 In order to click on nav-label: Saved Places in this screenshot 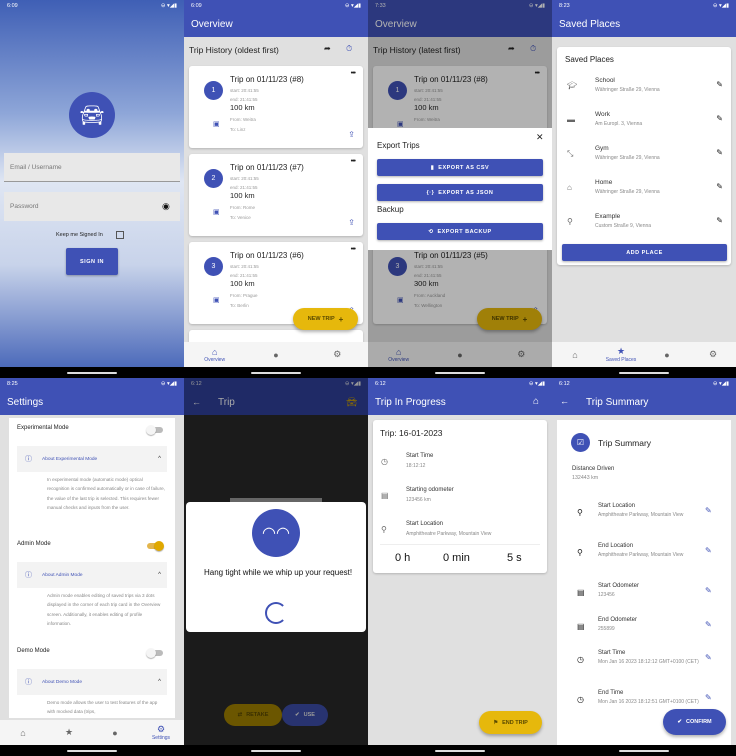, I will do `click(621, 360)`.